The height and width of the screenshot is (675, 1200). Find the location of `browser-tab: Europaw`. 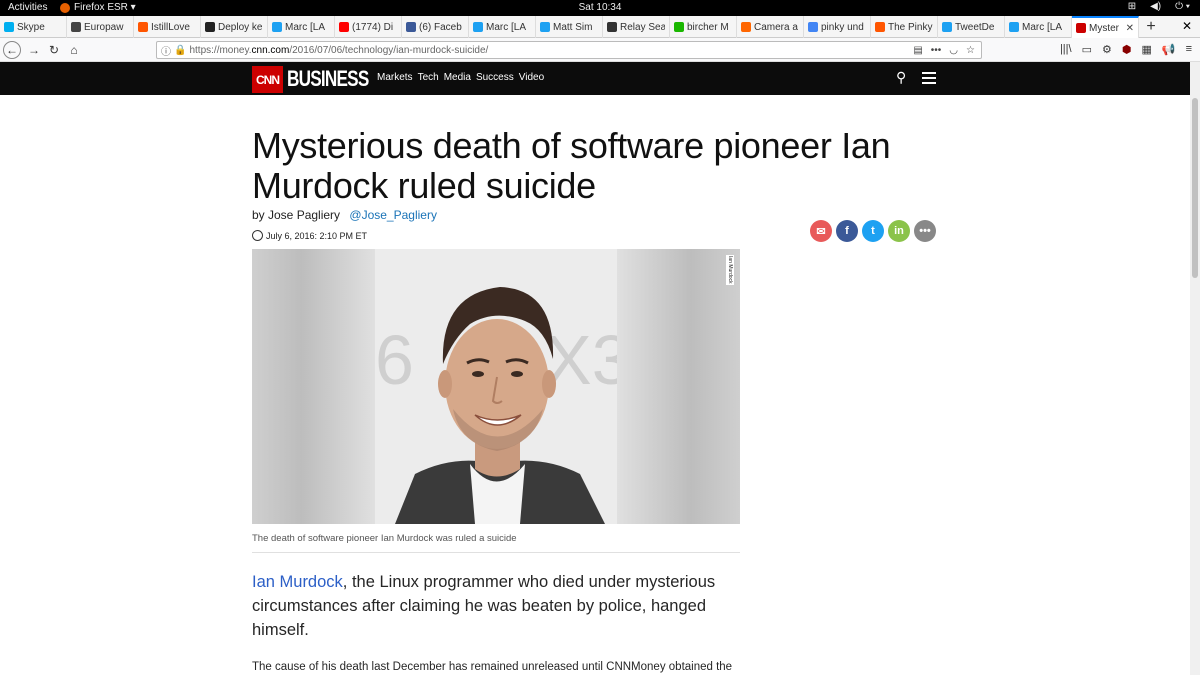

browser-tab: Europaw is located at coordinates (100, 27).